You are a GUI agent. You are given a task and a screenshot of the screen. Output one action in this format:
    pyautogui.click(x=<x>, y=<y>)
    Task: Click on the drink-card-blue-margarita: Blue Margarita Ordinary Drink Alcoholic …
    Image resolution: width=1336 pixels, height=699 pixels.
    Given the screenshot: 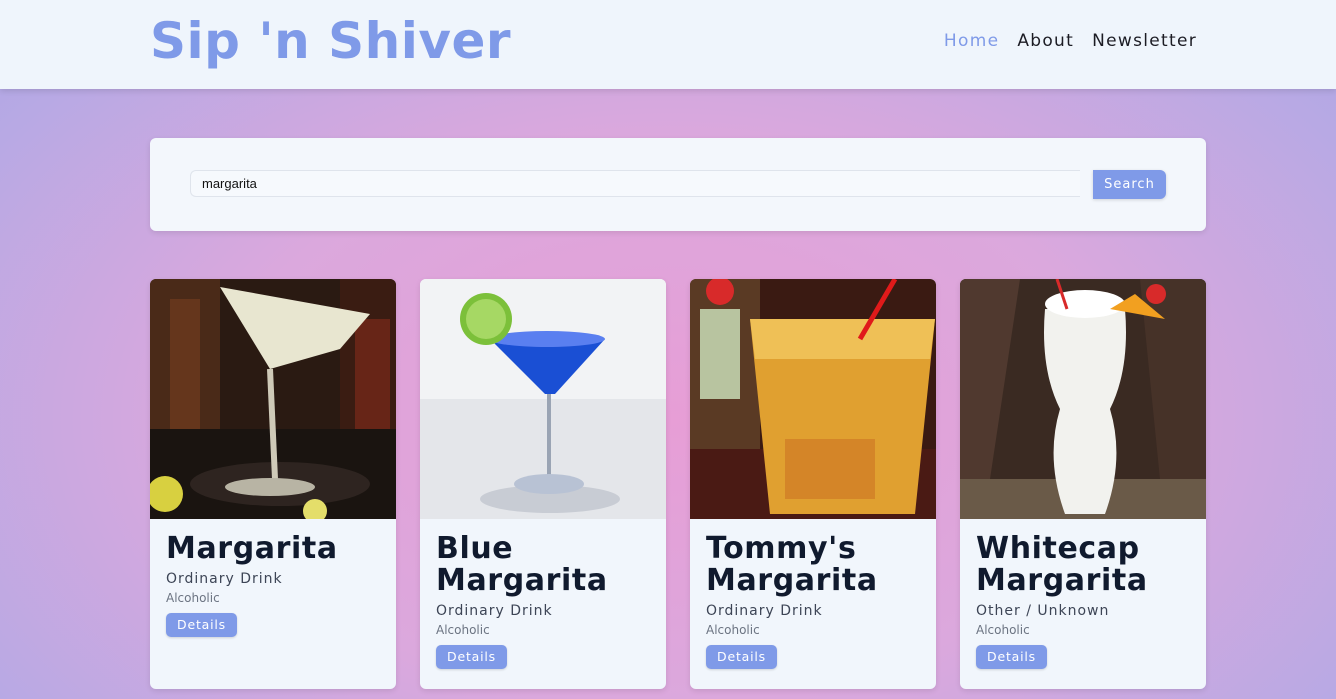 What is the action you would take?
    pyautogui.click(x=543, y=484)
    